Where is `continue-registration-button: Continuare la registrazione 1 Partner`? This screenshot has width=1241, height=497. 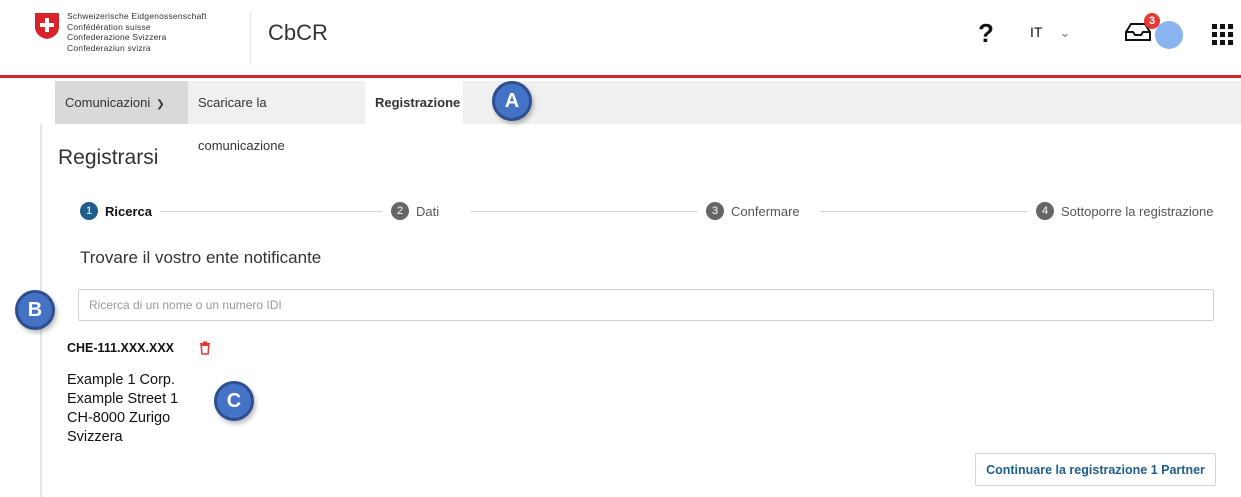
continue-registration-button: Continuare la registrazione 1 Partner is located at coordinates (1095, 469).